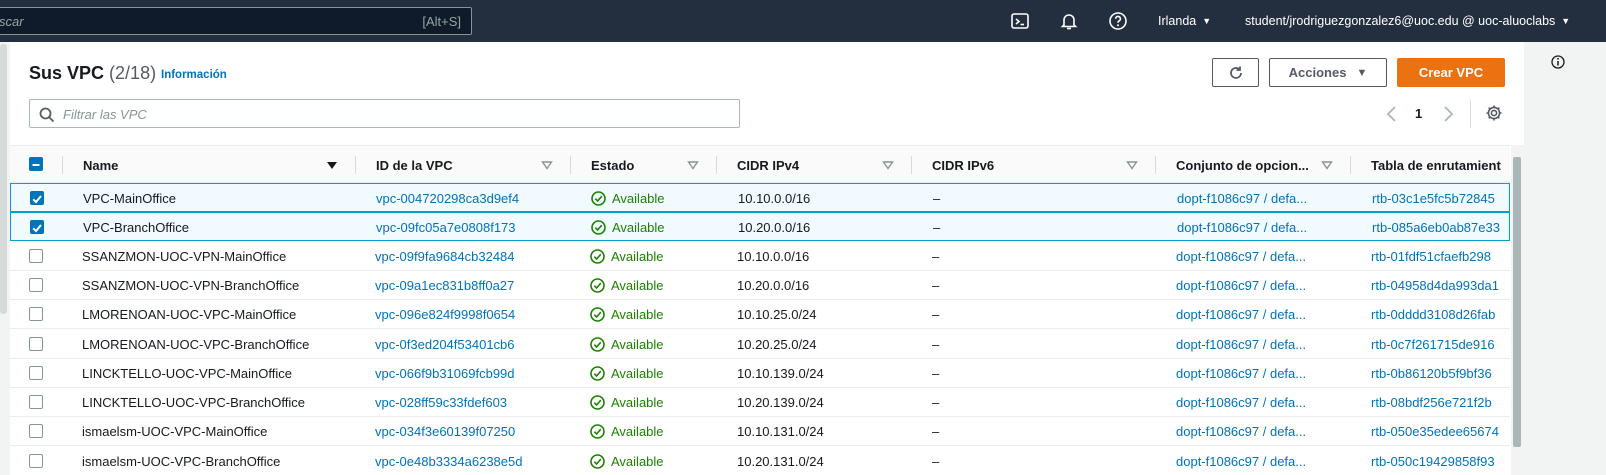 The image size is (1606, 475). Describe the element at coordinates (445, 373) in the screenshot. I see `vpc-id-link: vpc-066f9b31069fcb99d` at that location.